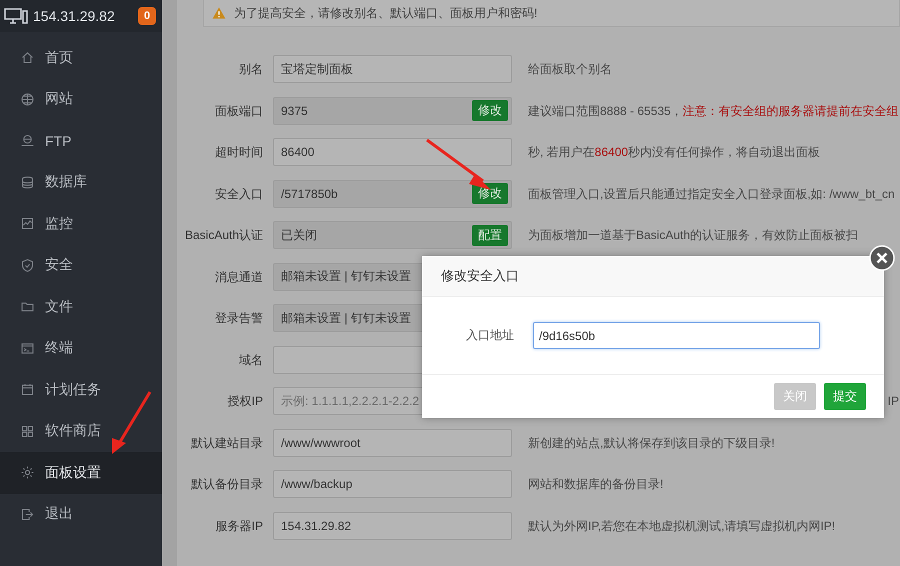 This screenshot has width=900, height=566. What do you see at coordinates (845, 396) in the screenshot?
I see `submit-button: 提交` at bounding box center [845, 396].